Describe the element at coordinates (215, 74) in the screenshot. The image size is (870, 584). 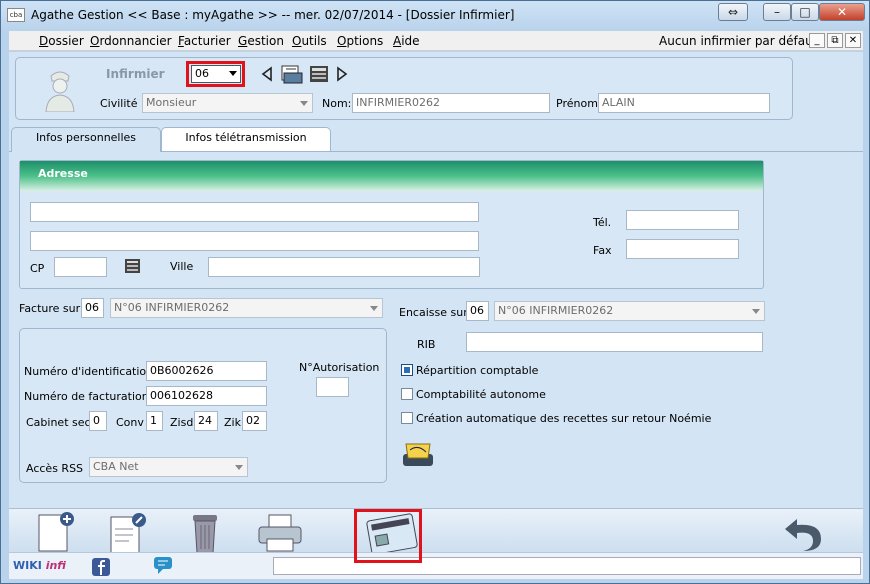
I see `highlight-nurse-number` at that location.